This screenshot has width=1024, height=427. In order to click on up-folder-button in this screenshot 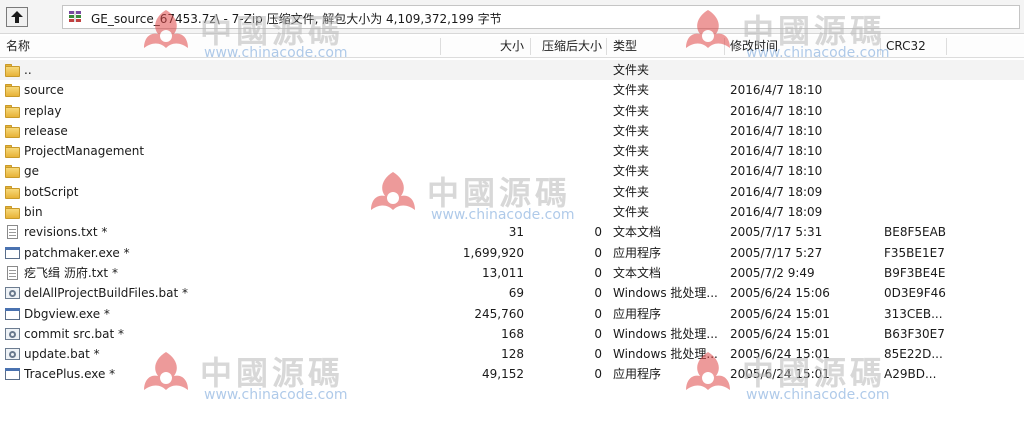, I will do `click(17, 17)`.